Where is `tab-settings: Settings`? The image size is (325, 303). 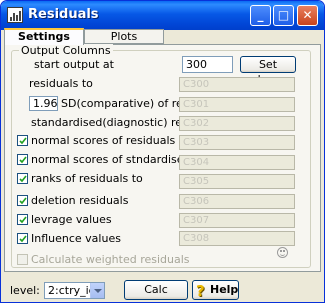 tab-settings: Settings is located at coordinates (44, 36).